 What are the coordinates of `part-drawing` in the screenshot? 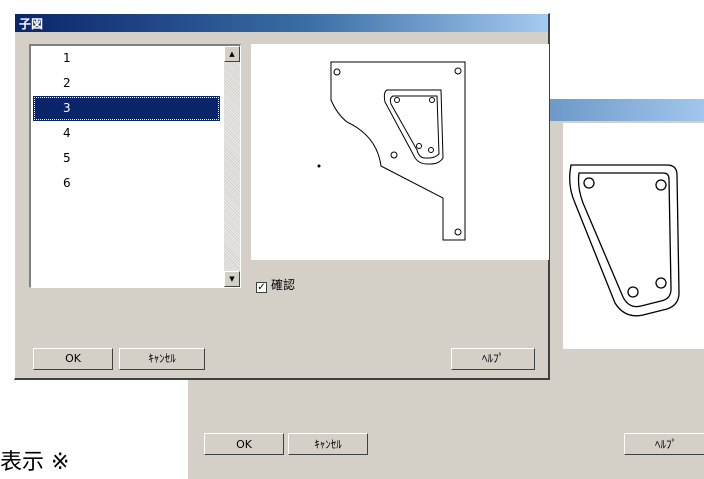 It's located at (391, 151).